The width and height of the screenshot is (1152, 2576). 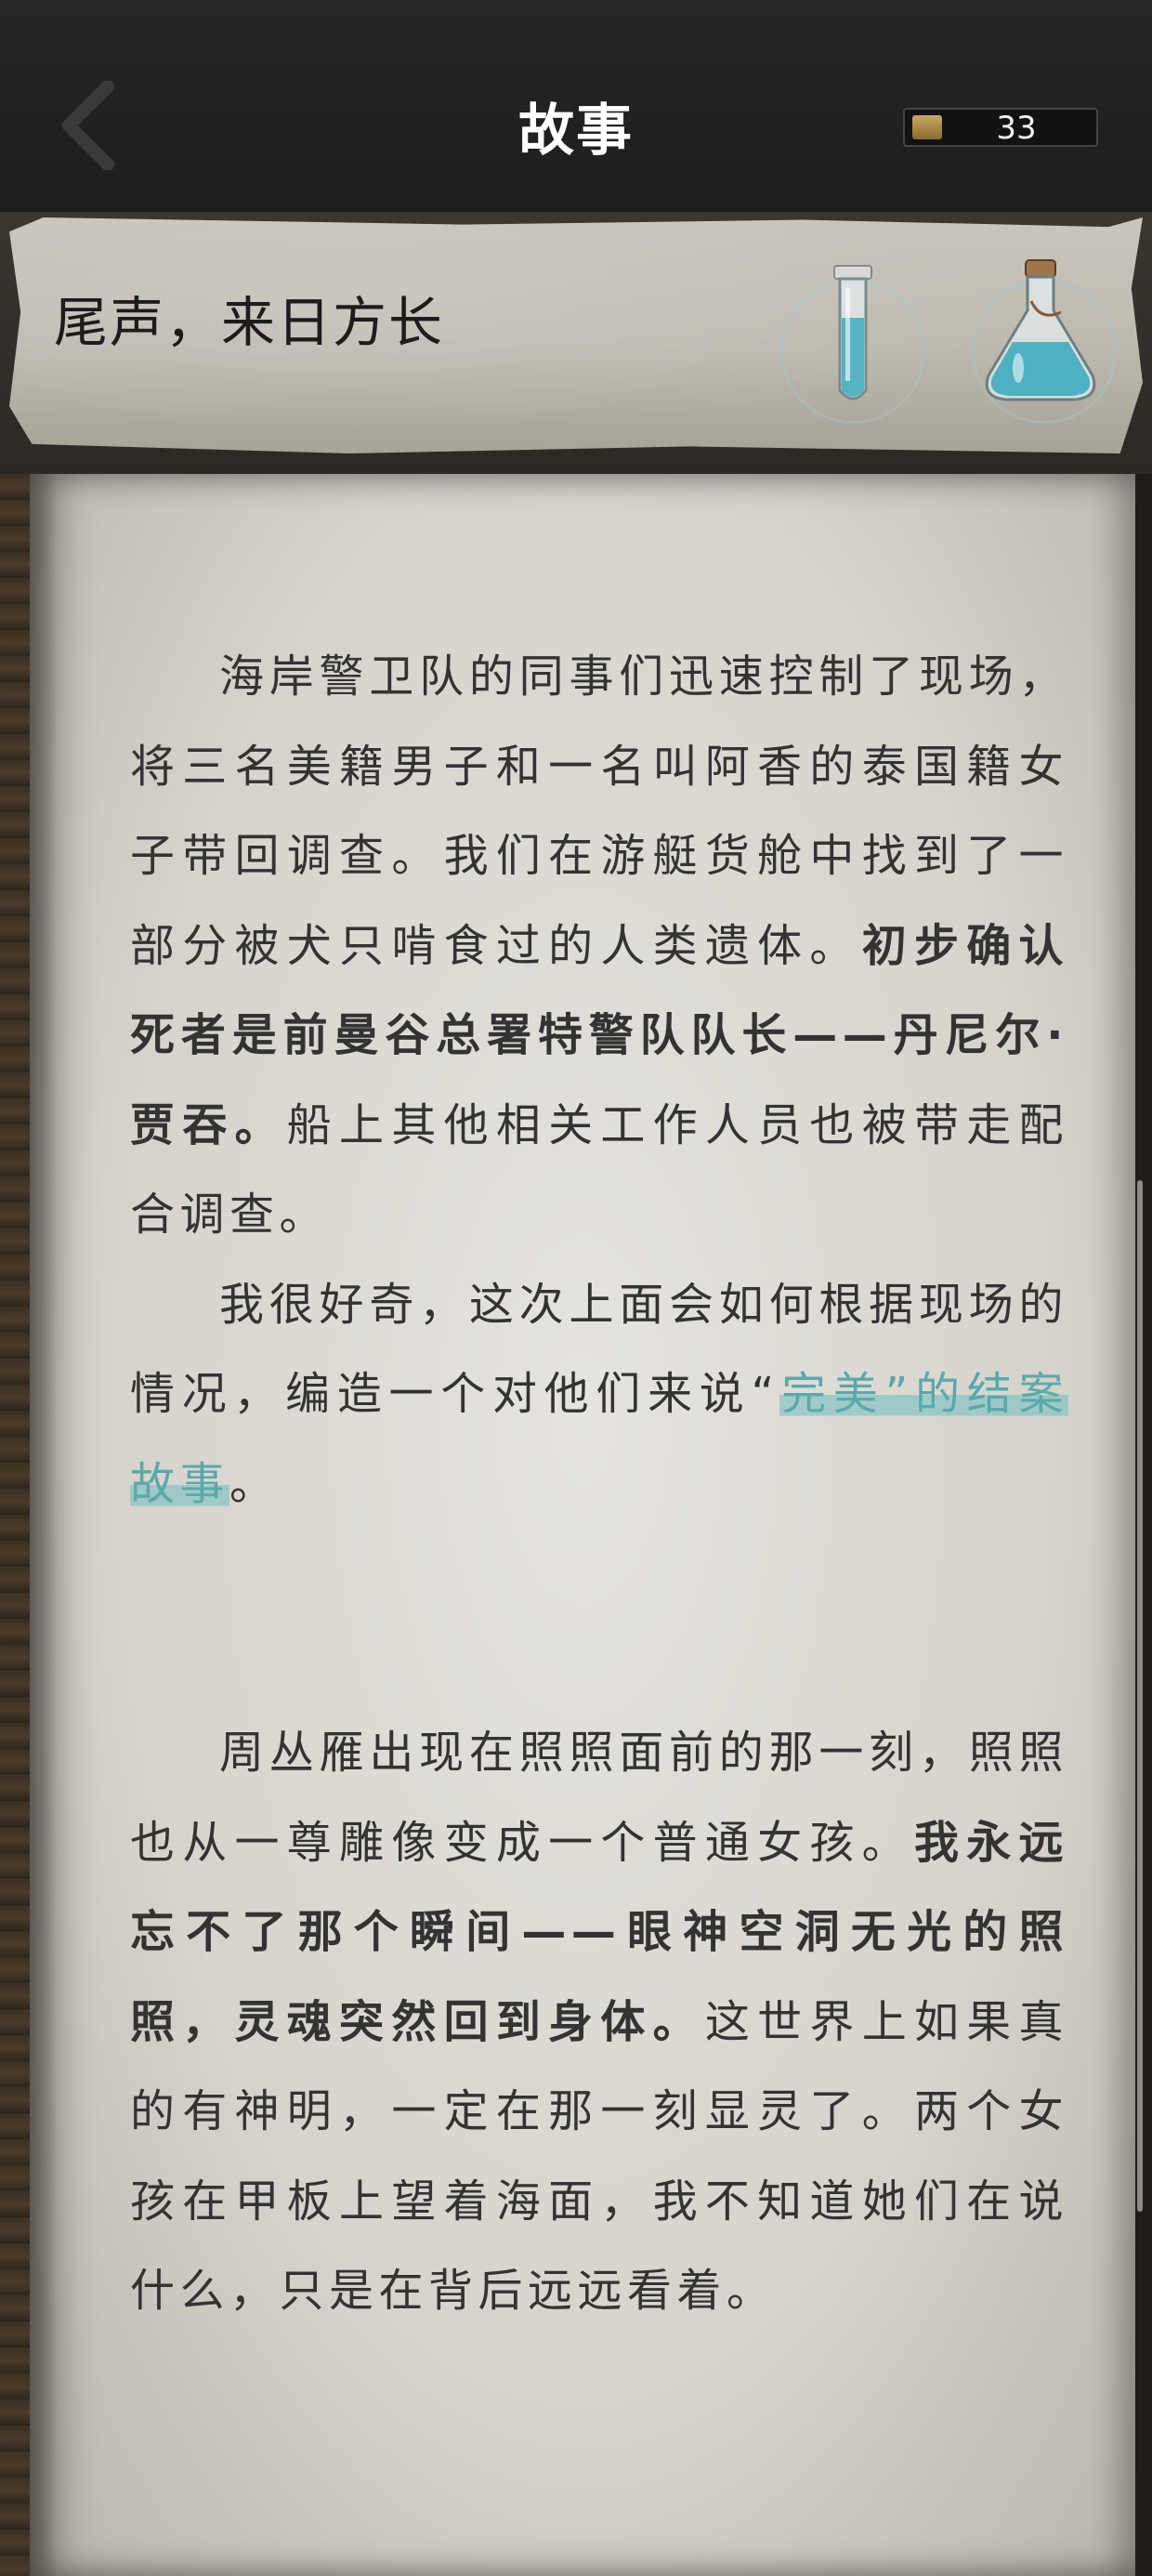 What do you see at coordinates (927, 127) in the screenshot?
I see `gold-ingot-icon` at bounding box center [927, 127].